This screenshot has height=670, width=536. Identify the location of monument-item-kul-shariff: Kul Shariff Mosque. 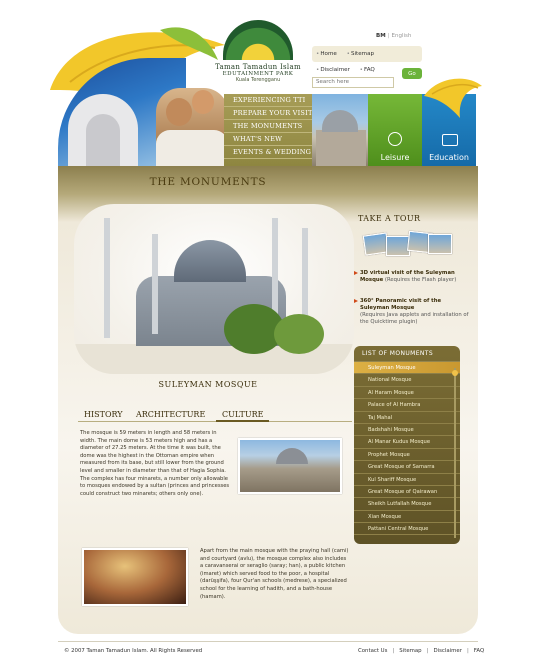
(407, 480).